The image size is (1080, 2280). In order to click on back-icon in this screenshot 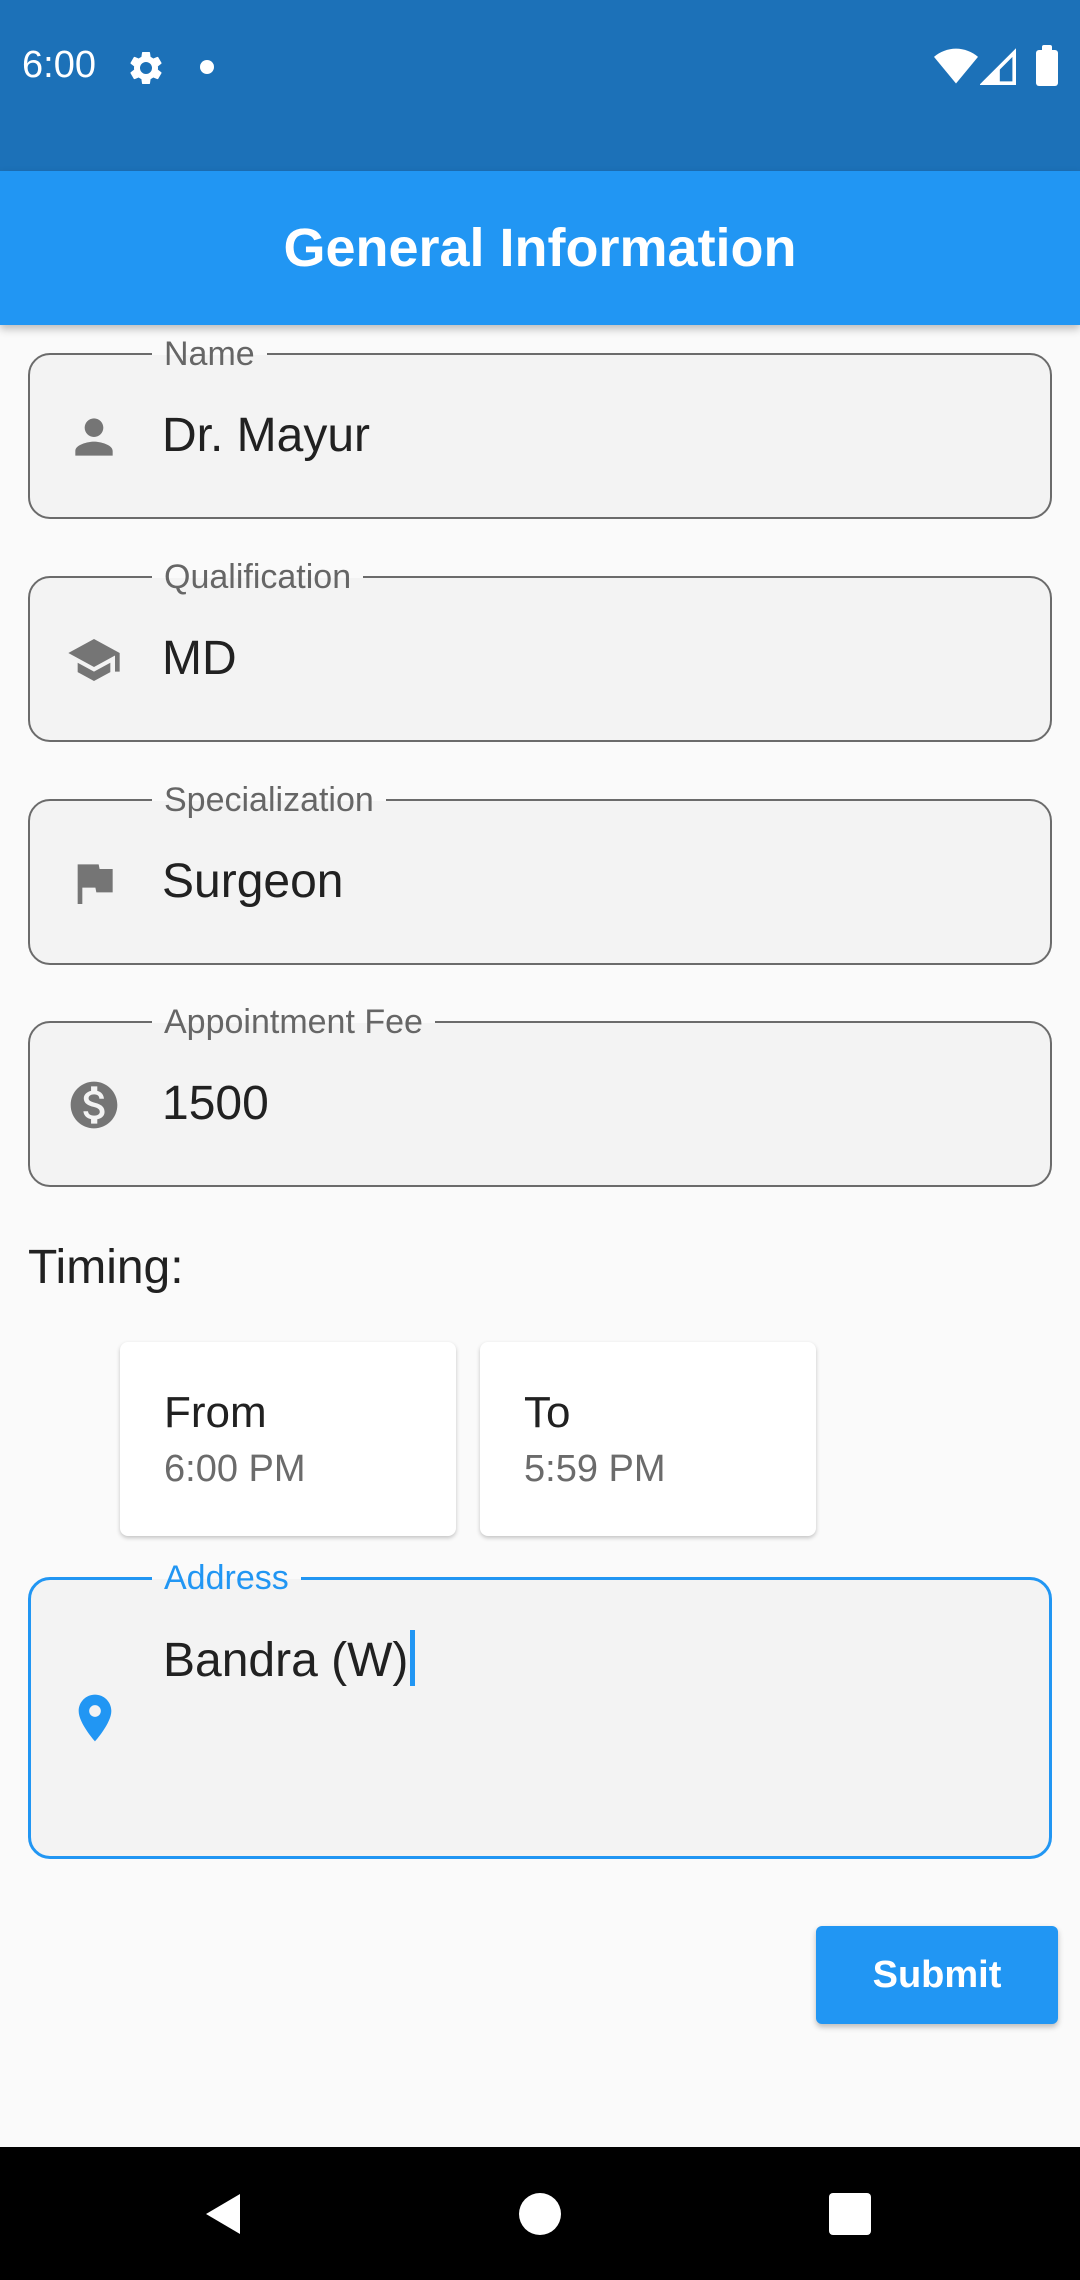, I will do `click(224, 2214)`.